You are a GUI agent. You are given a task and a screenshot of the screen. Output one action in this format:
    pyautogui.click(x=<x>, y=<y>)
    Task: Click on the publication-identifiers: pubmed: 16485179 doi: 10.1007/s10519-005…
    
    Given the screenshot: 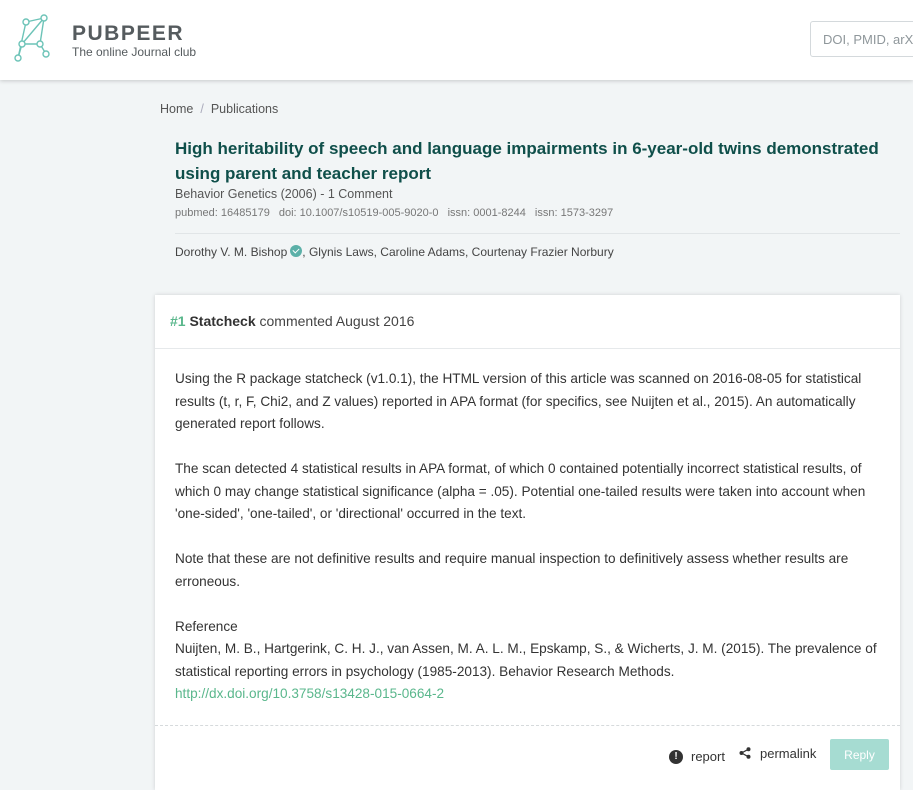 What is the action you would take?
    pyautogui.click(x=397, y=213)
    